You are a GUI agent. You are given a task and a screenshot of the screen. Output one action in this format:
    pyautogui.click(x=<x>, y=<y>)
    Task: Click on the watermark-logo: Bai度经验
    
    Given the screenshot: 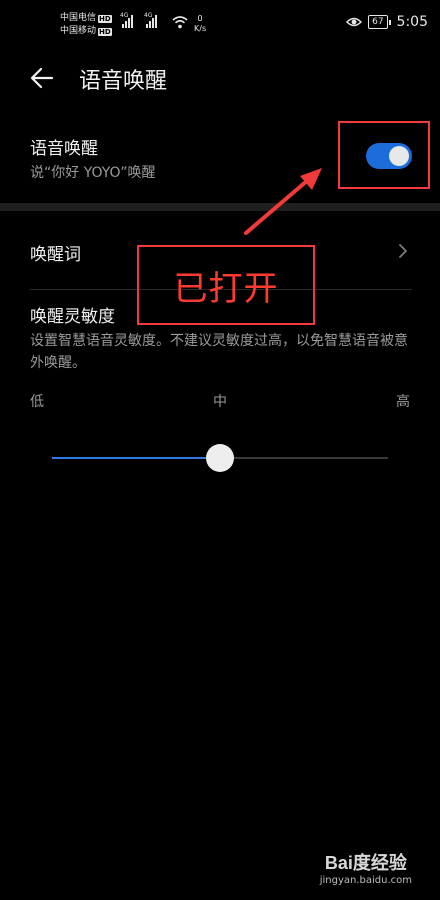 What is the action you would take?
    pyautogui.click(x=365, y=863)
    